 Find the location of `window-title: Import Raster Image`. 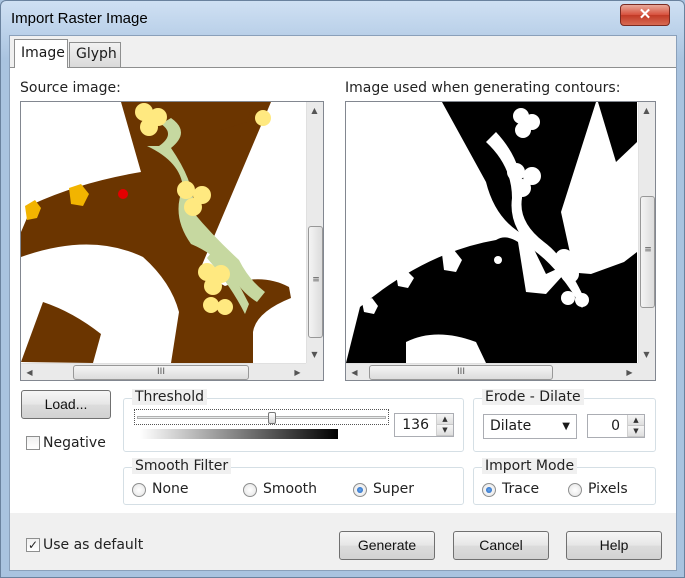

window-title: Import Raster Image is located at coordinates (79, 18).